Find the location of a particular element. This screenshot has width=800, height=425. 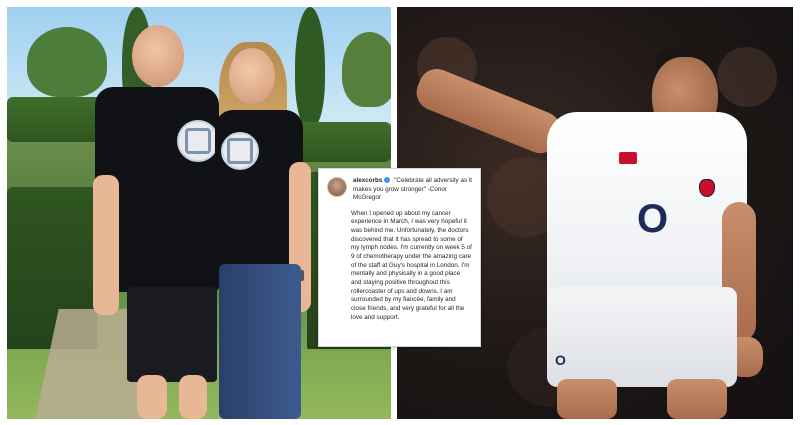

woman-jeans is located at coordinates (260, 341).